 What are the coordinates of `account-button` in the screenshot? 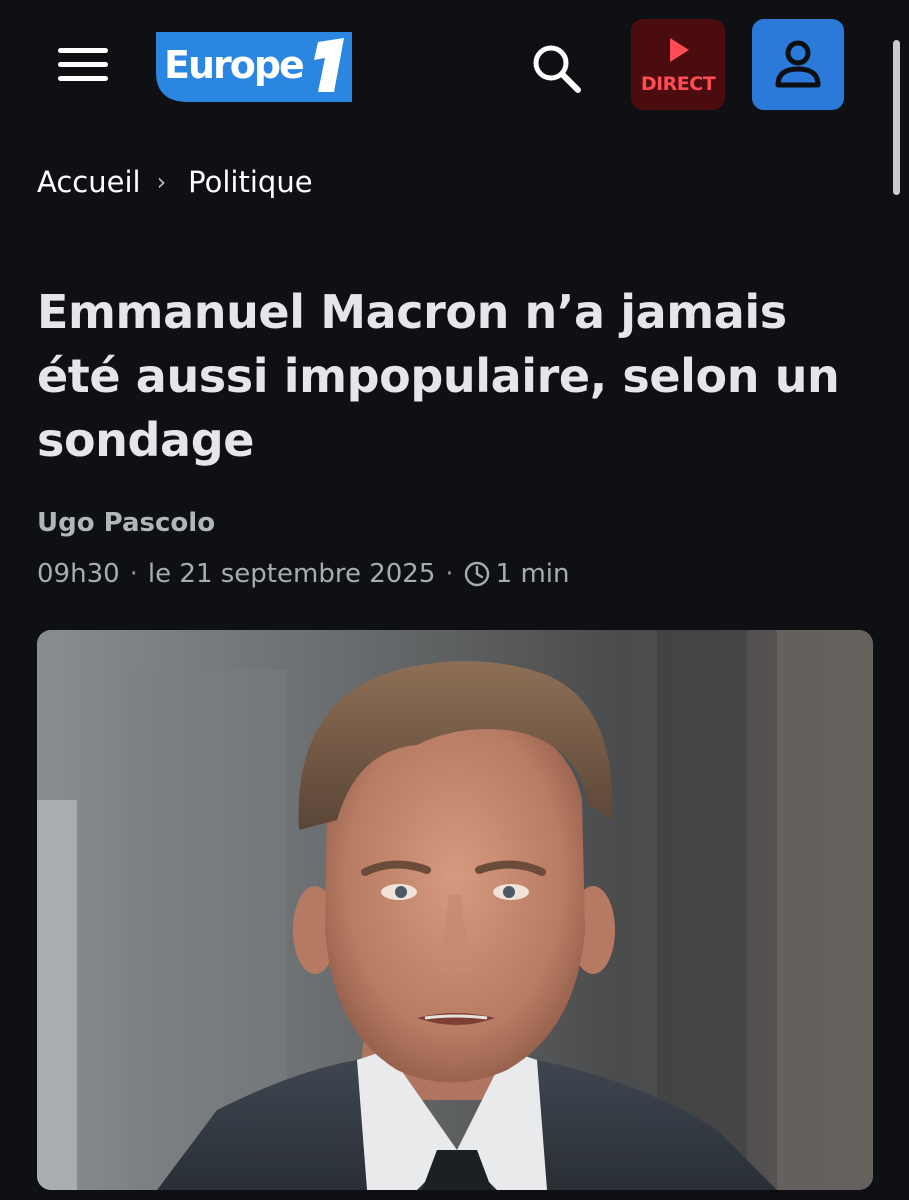 It's located at (798, 64).